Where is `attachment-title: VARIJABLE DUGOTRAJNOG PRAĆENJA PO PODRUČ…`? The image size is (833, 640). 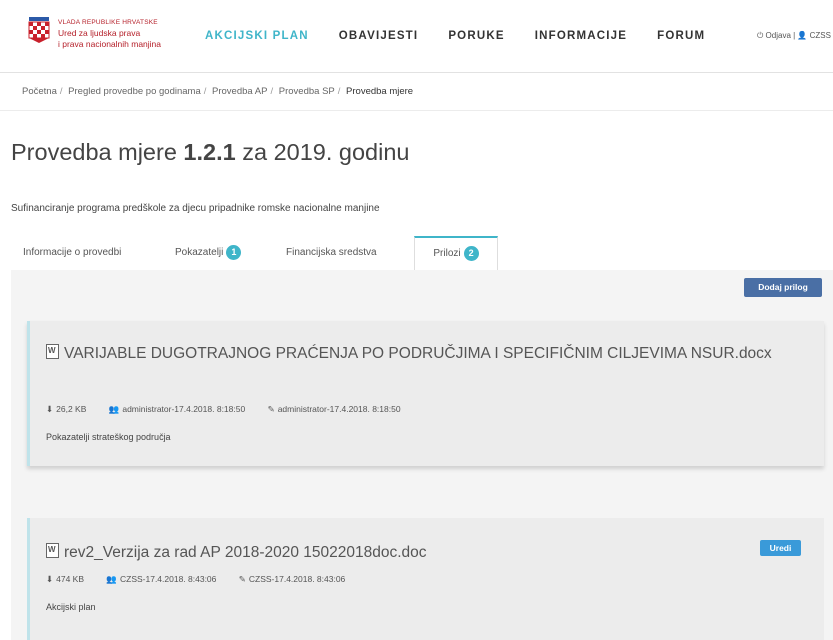 attachment-title: VARIJABLE DUGOTRAJNOG PRAĆENJA PO PODRUČ… is located at coordinates (416, 353).